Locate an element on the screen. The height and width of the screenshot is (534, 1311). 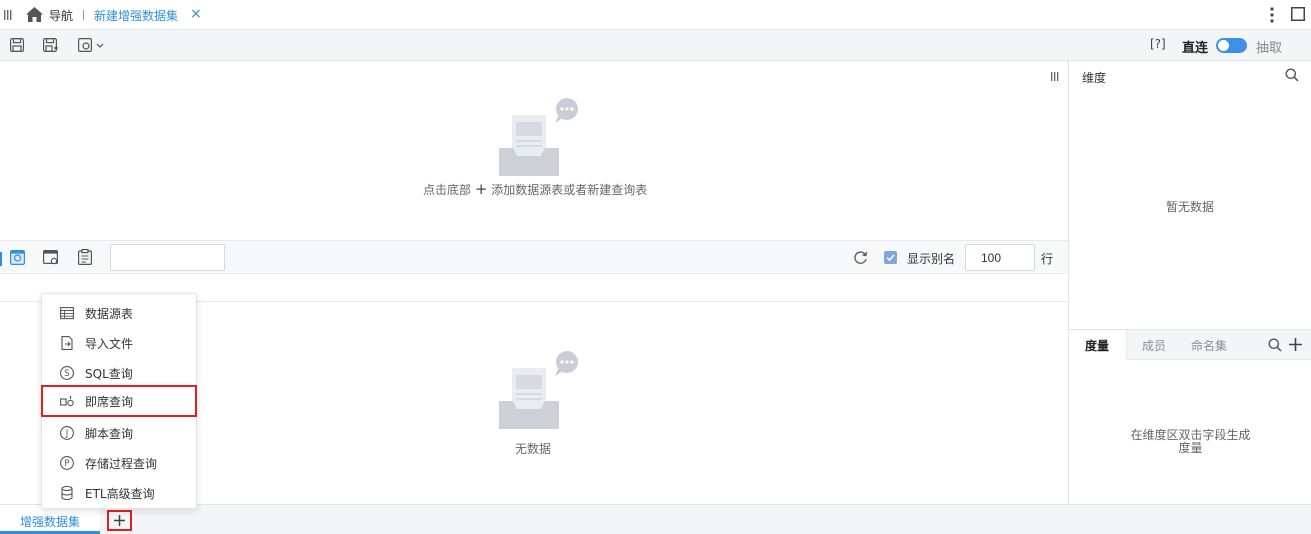
measure-empty-hint: 在维度区双击字段生成 度量 is located at coordinates (1190, 442).